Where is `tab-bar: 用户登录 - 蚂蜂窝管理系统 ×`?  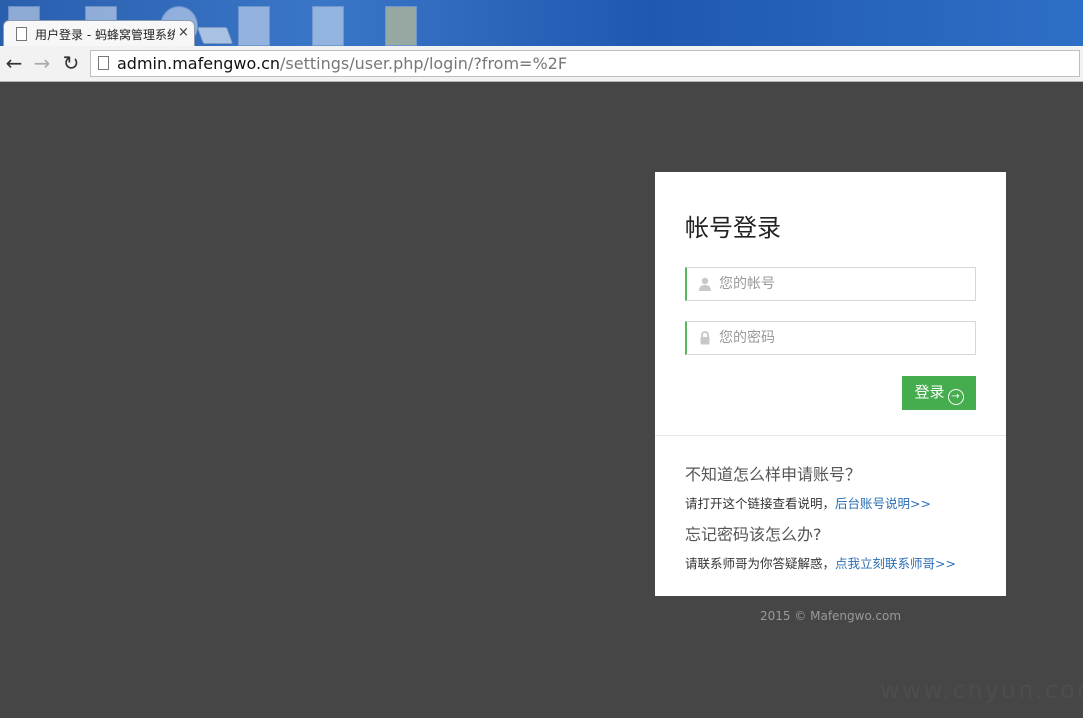
tab-bar: 用户登录 - 蚂蜂窝管理系统 × is located at coordinates (541, 23).